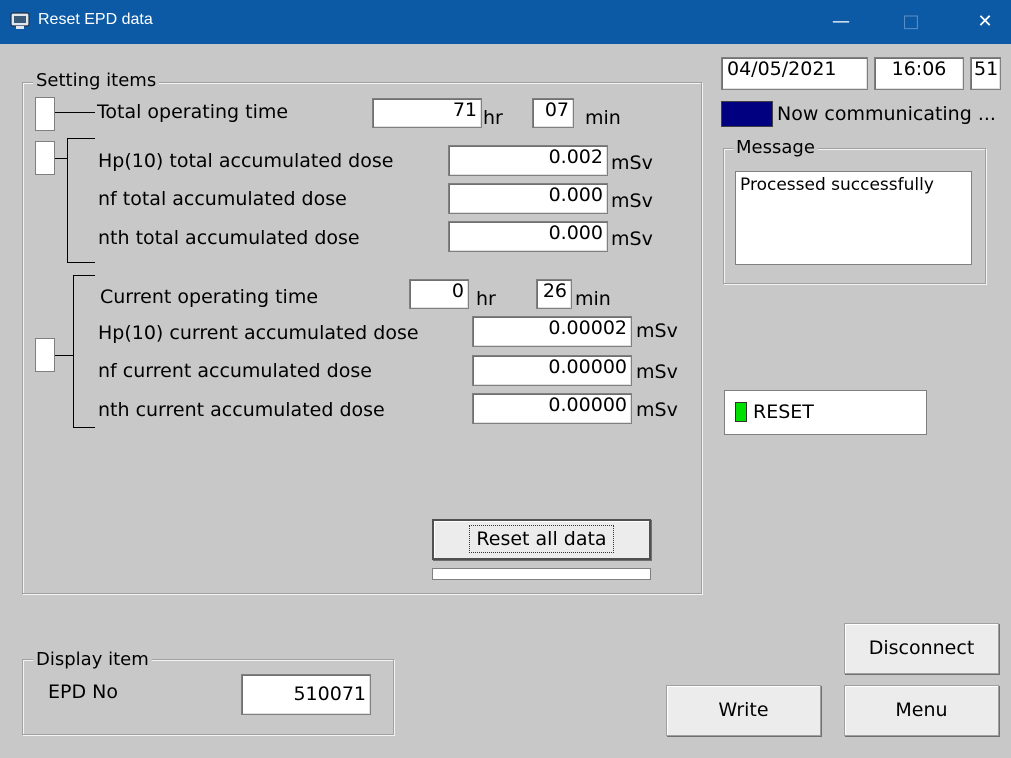  Describe the element at coordinates (632, 163) in the screenshot. I see `hp10-total-dose-unit: mSv` at that location.